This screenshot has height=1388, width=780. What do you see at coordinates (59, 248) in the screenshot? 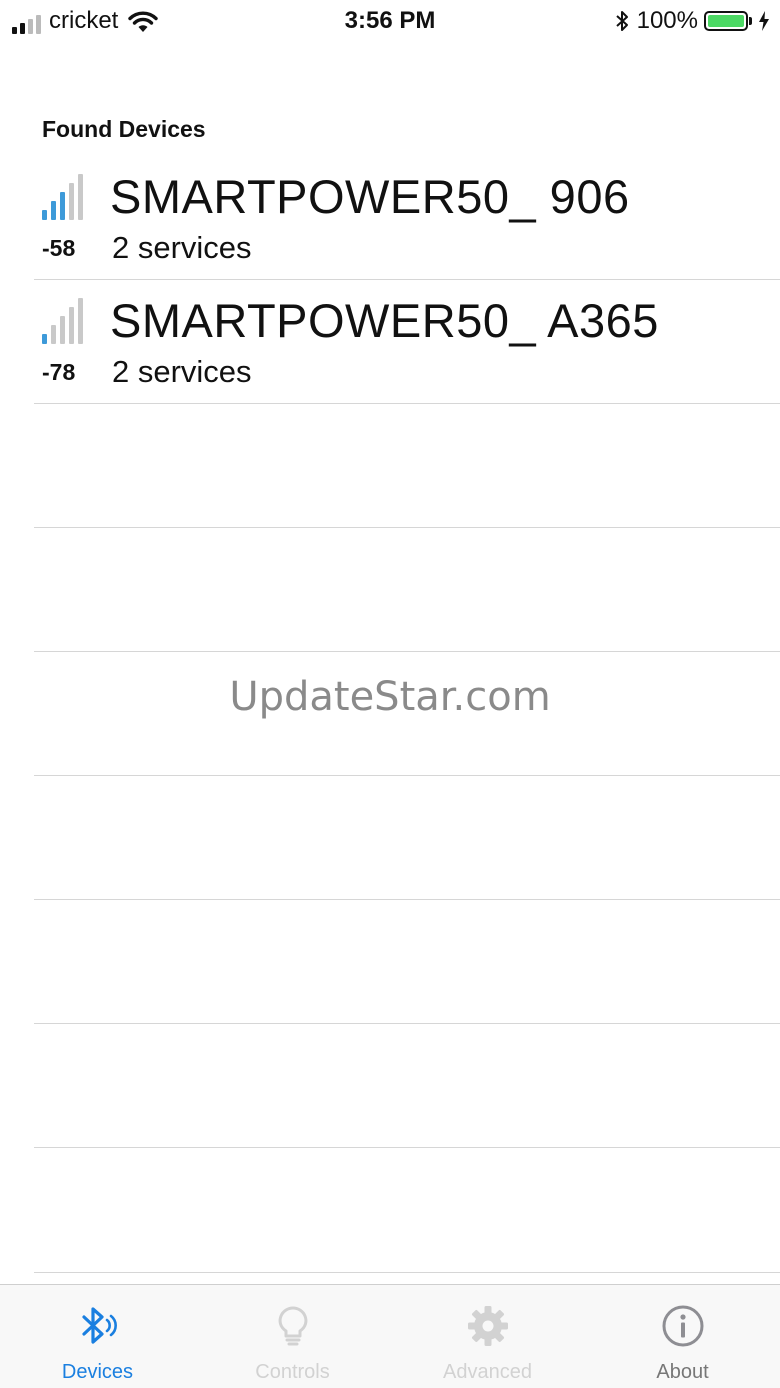
I see `device-rssi: -58` at bounding box center [59, 248].